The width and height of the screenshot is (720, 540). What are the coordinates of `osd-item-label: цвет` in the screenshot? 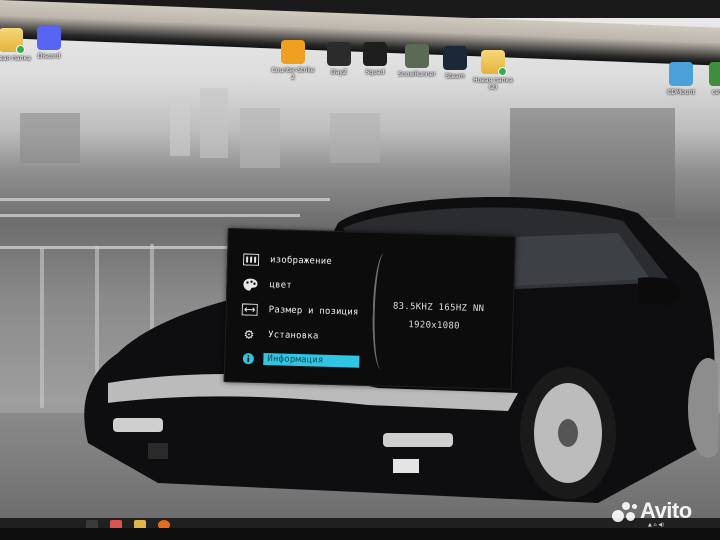 It's located at (281, 285).